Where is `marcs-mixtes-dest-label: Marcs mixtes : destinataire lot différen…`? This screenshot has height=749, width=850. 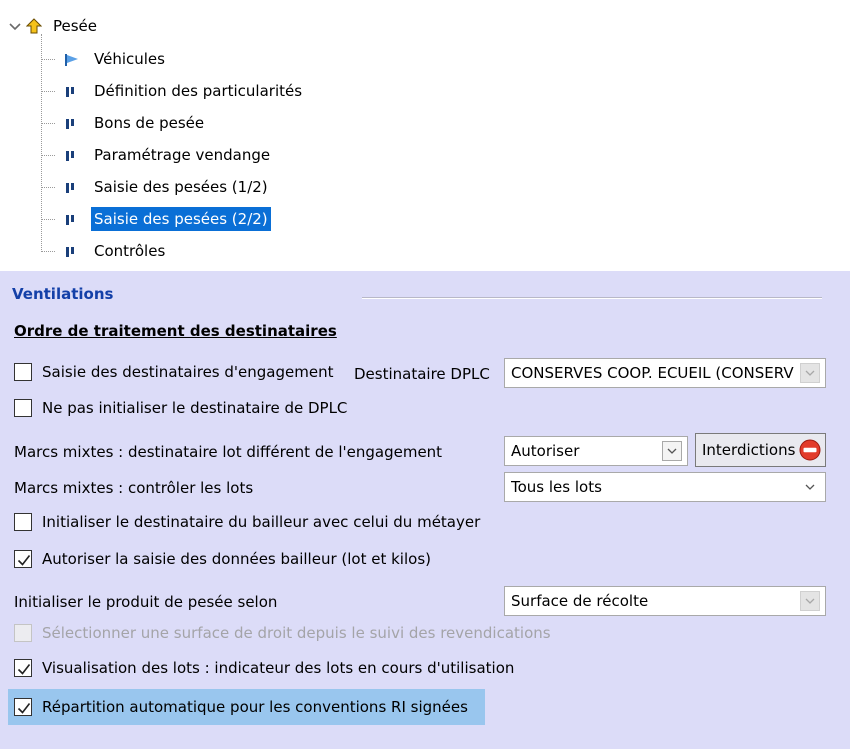 marcs-mixtes-dest-label: Marcs mixtes : destinataire lot différen… is located at coordinates (228, 452).